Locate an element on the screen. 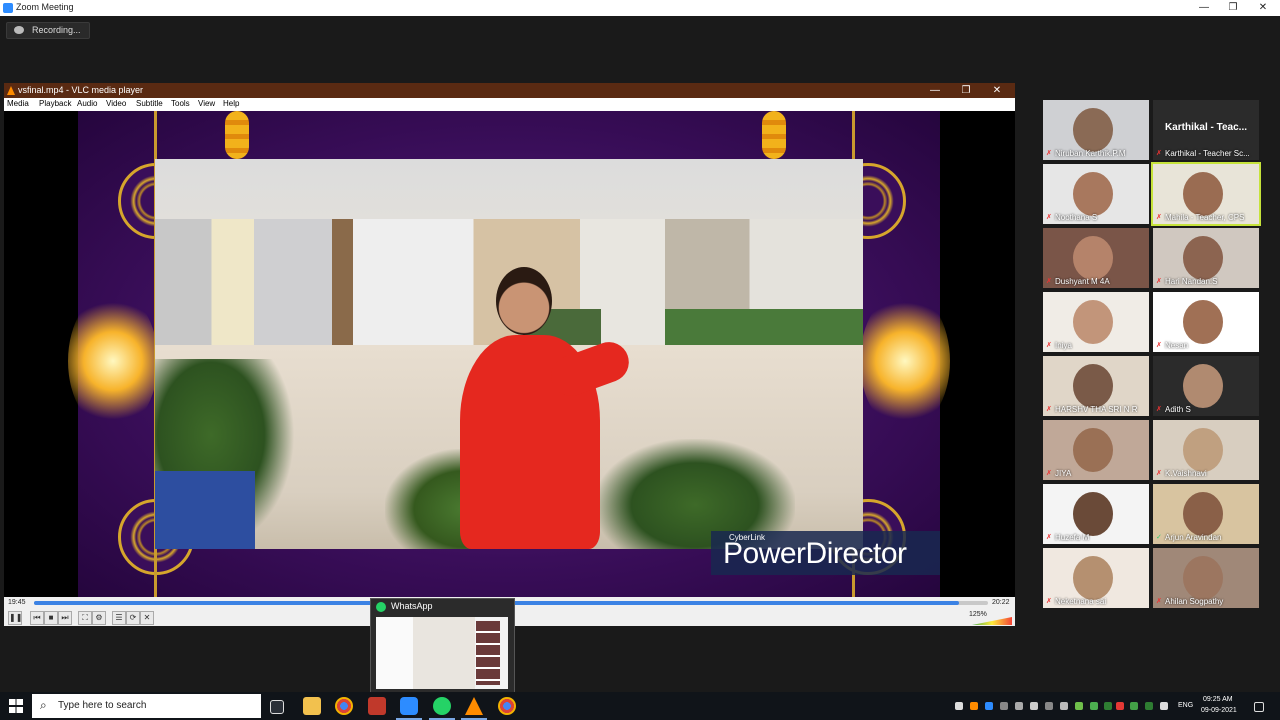  previous-icon: ⏮ is located at coordinates (37, 618).